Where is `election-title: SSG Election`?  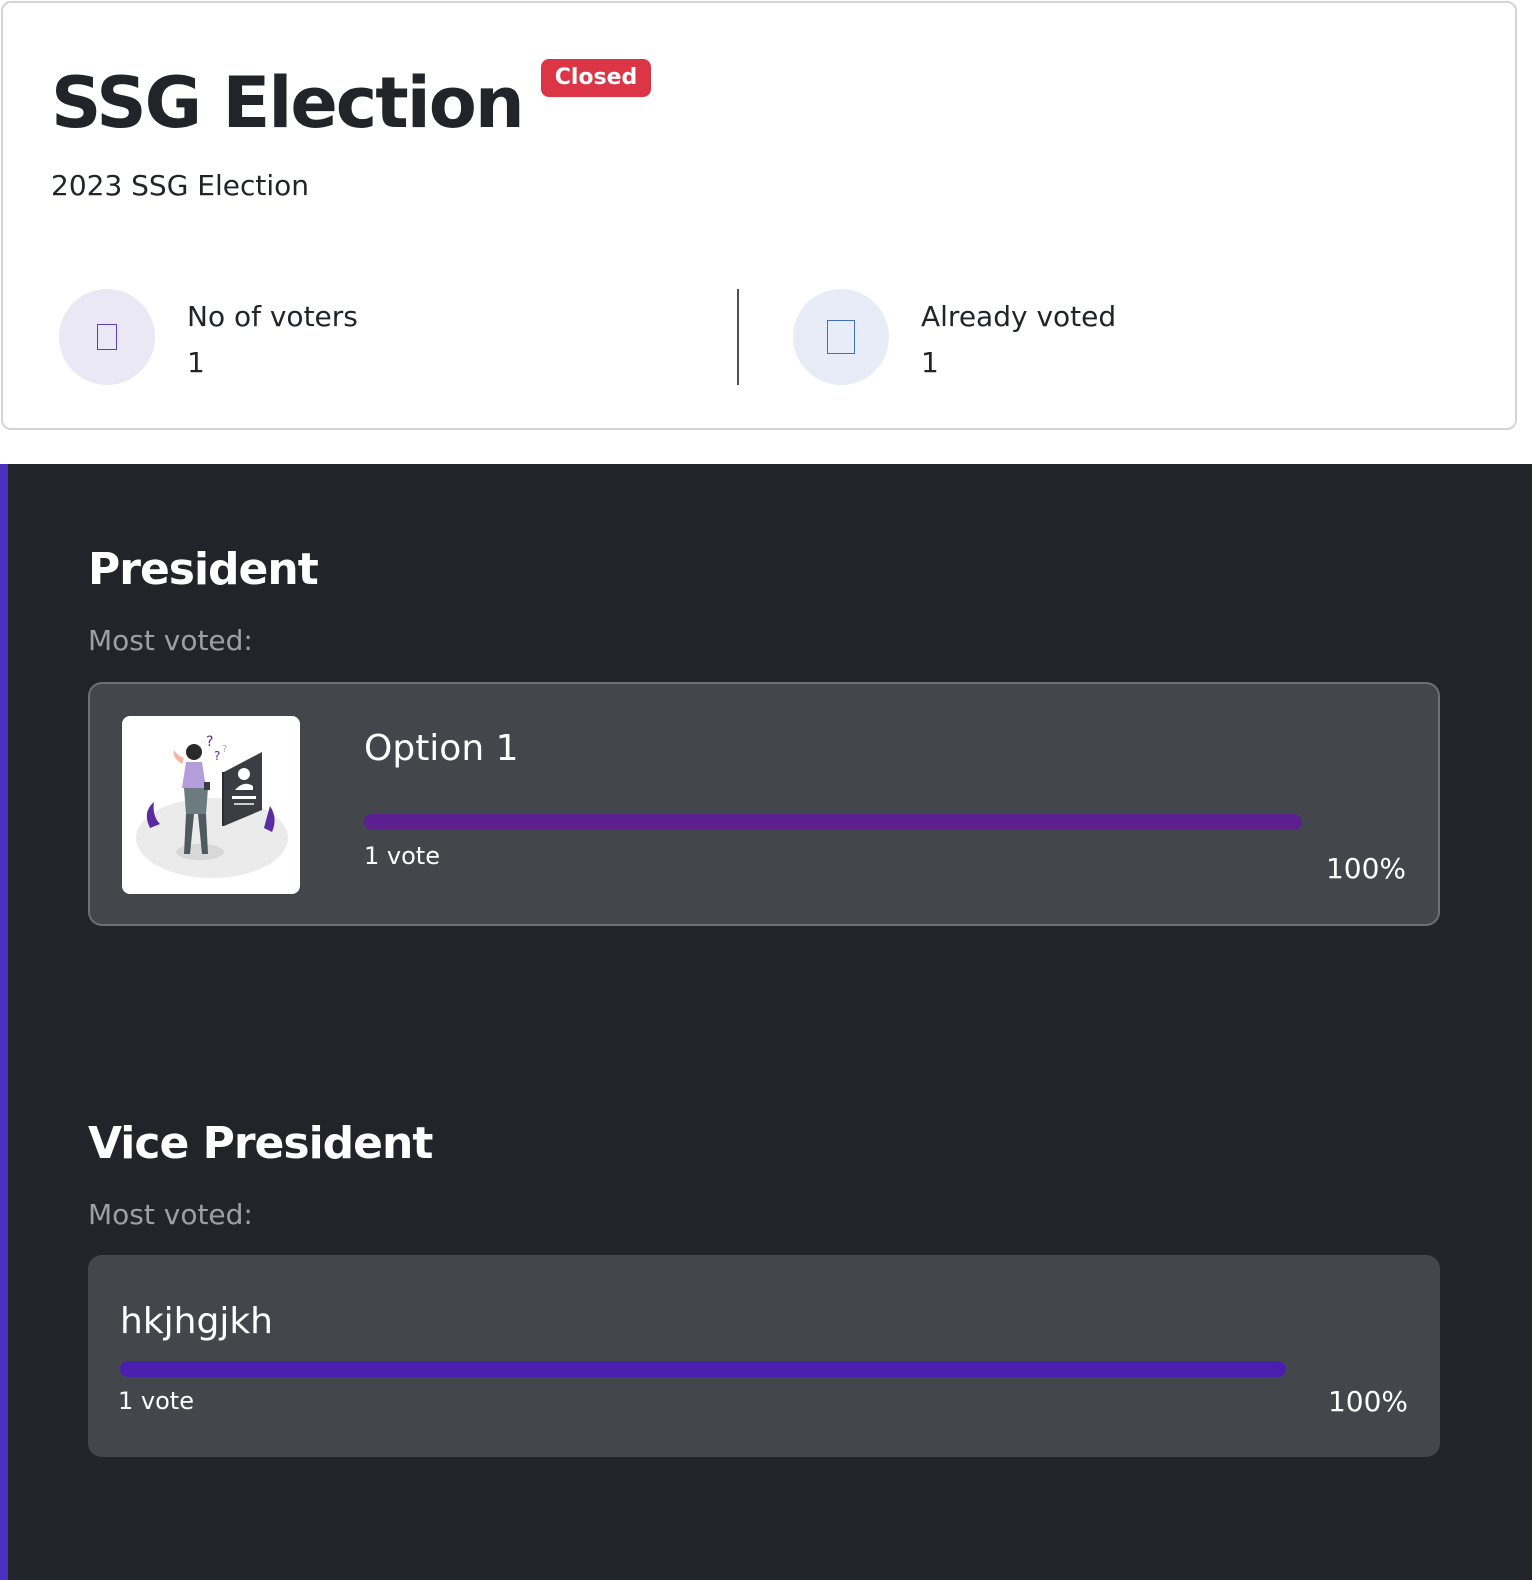
election-title: SSG Election is located at coordinates (288, 103).